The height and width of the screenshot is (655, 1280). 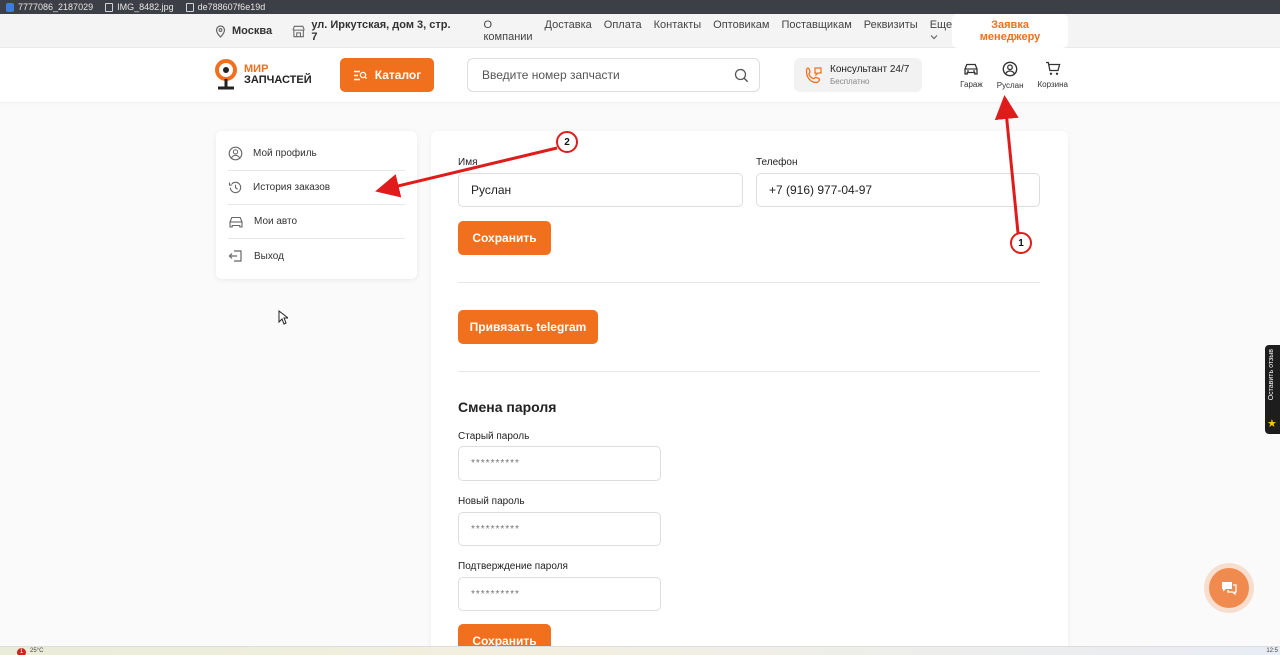 I want to click on nav-link-more: Еще, so click(x=941, y=31).